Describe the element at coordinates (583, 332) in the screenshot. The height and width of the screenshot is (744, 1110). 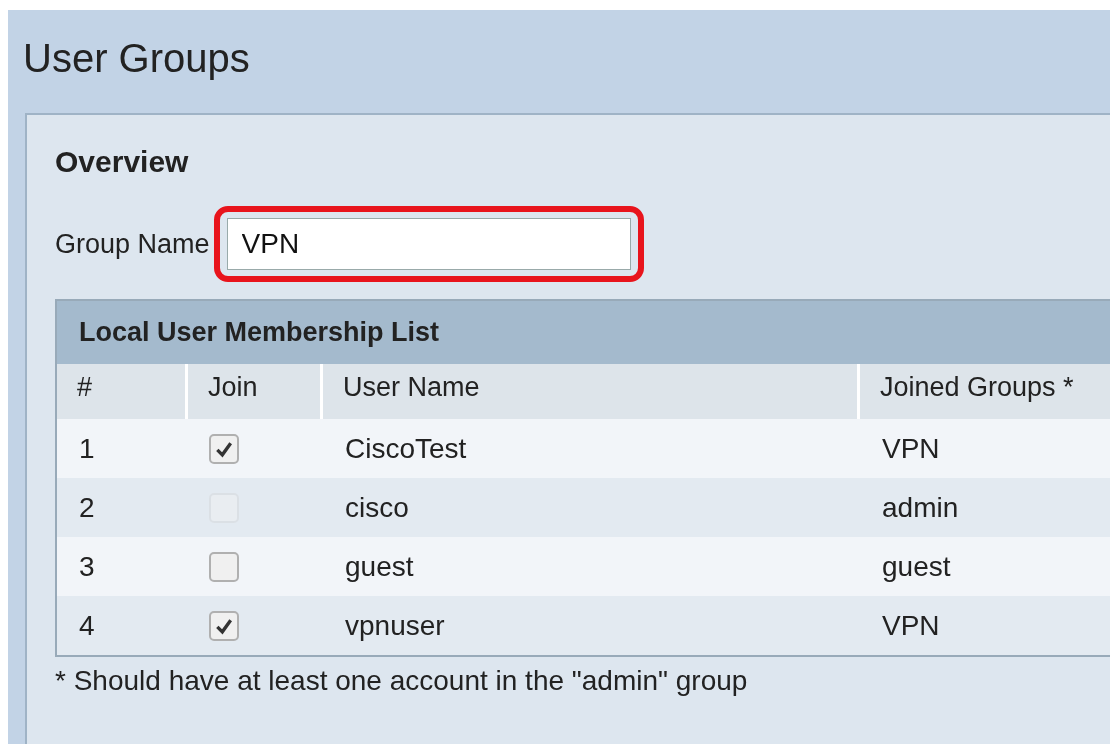
I see `table-caption: Local User Membership List` at that location.